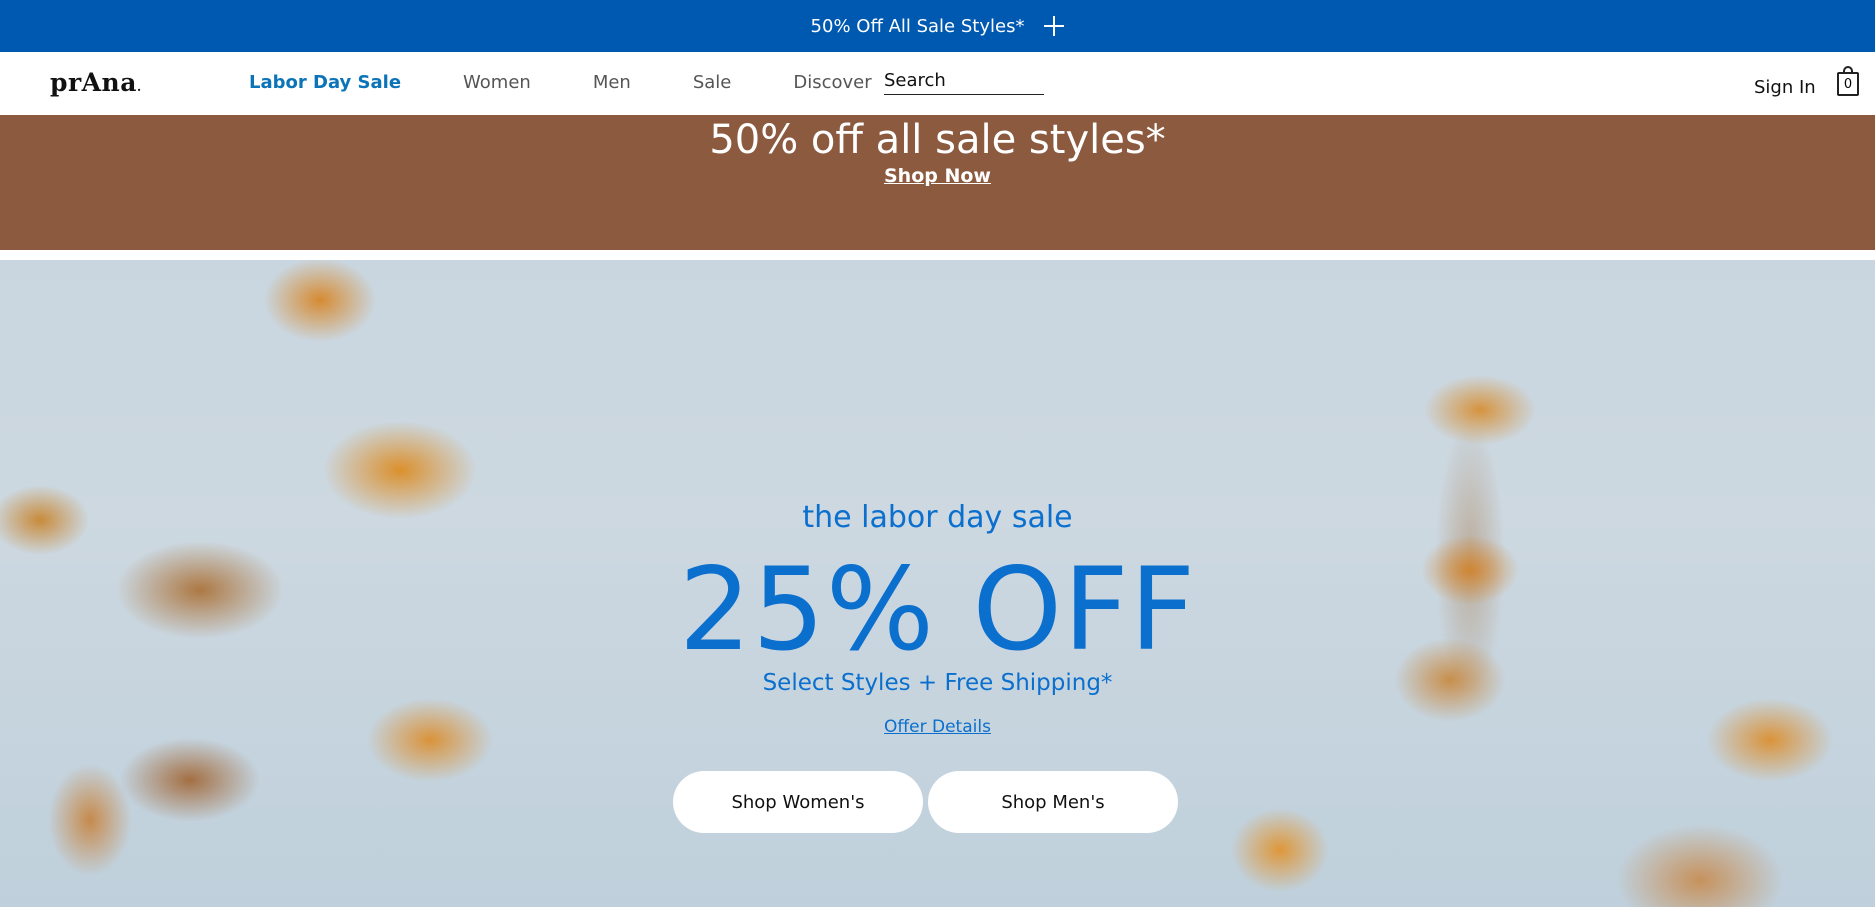 The image size is (1875, 907). Describe the element at coordinates (937, 517) in the screenshot. I see `hero-eyebrow: the labor day sale` at that location.